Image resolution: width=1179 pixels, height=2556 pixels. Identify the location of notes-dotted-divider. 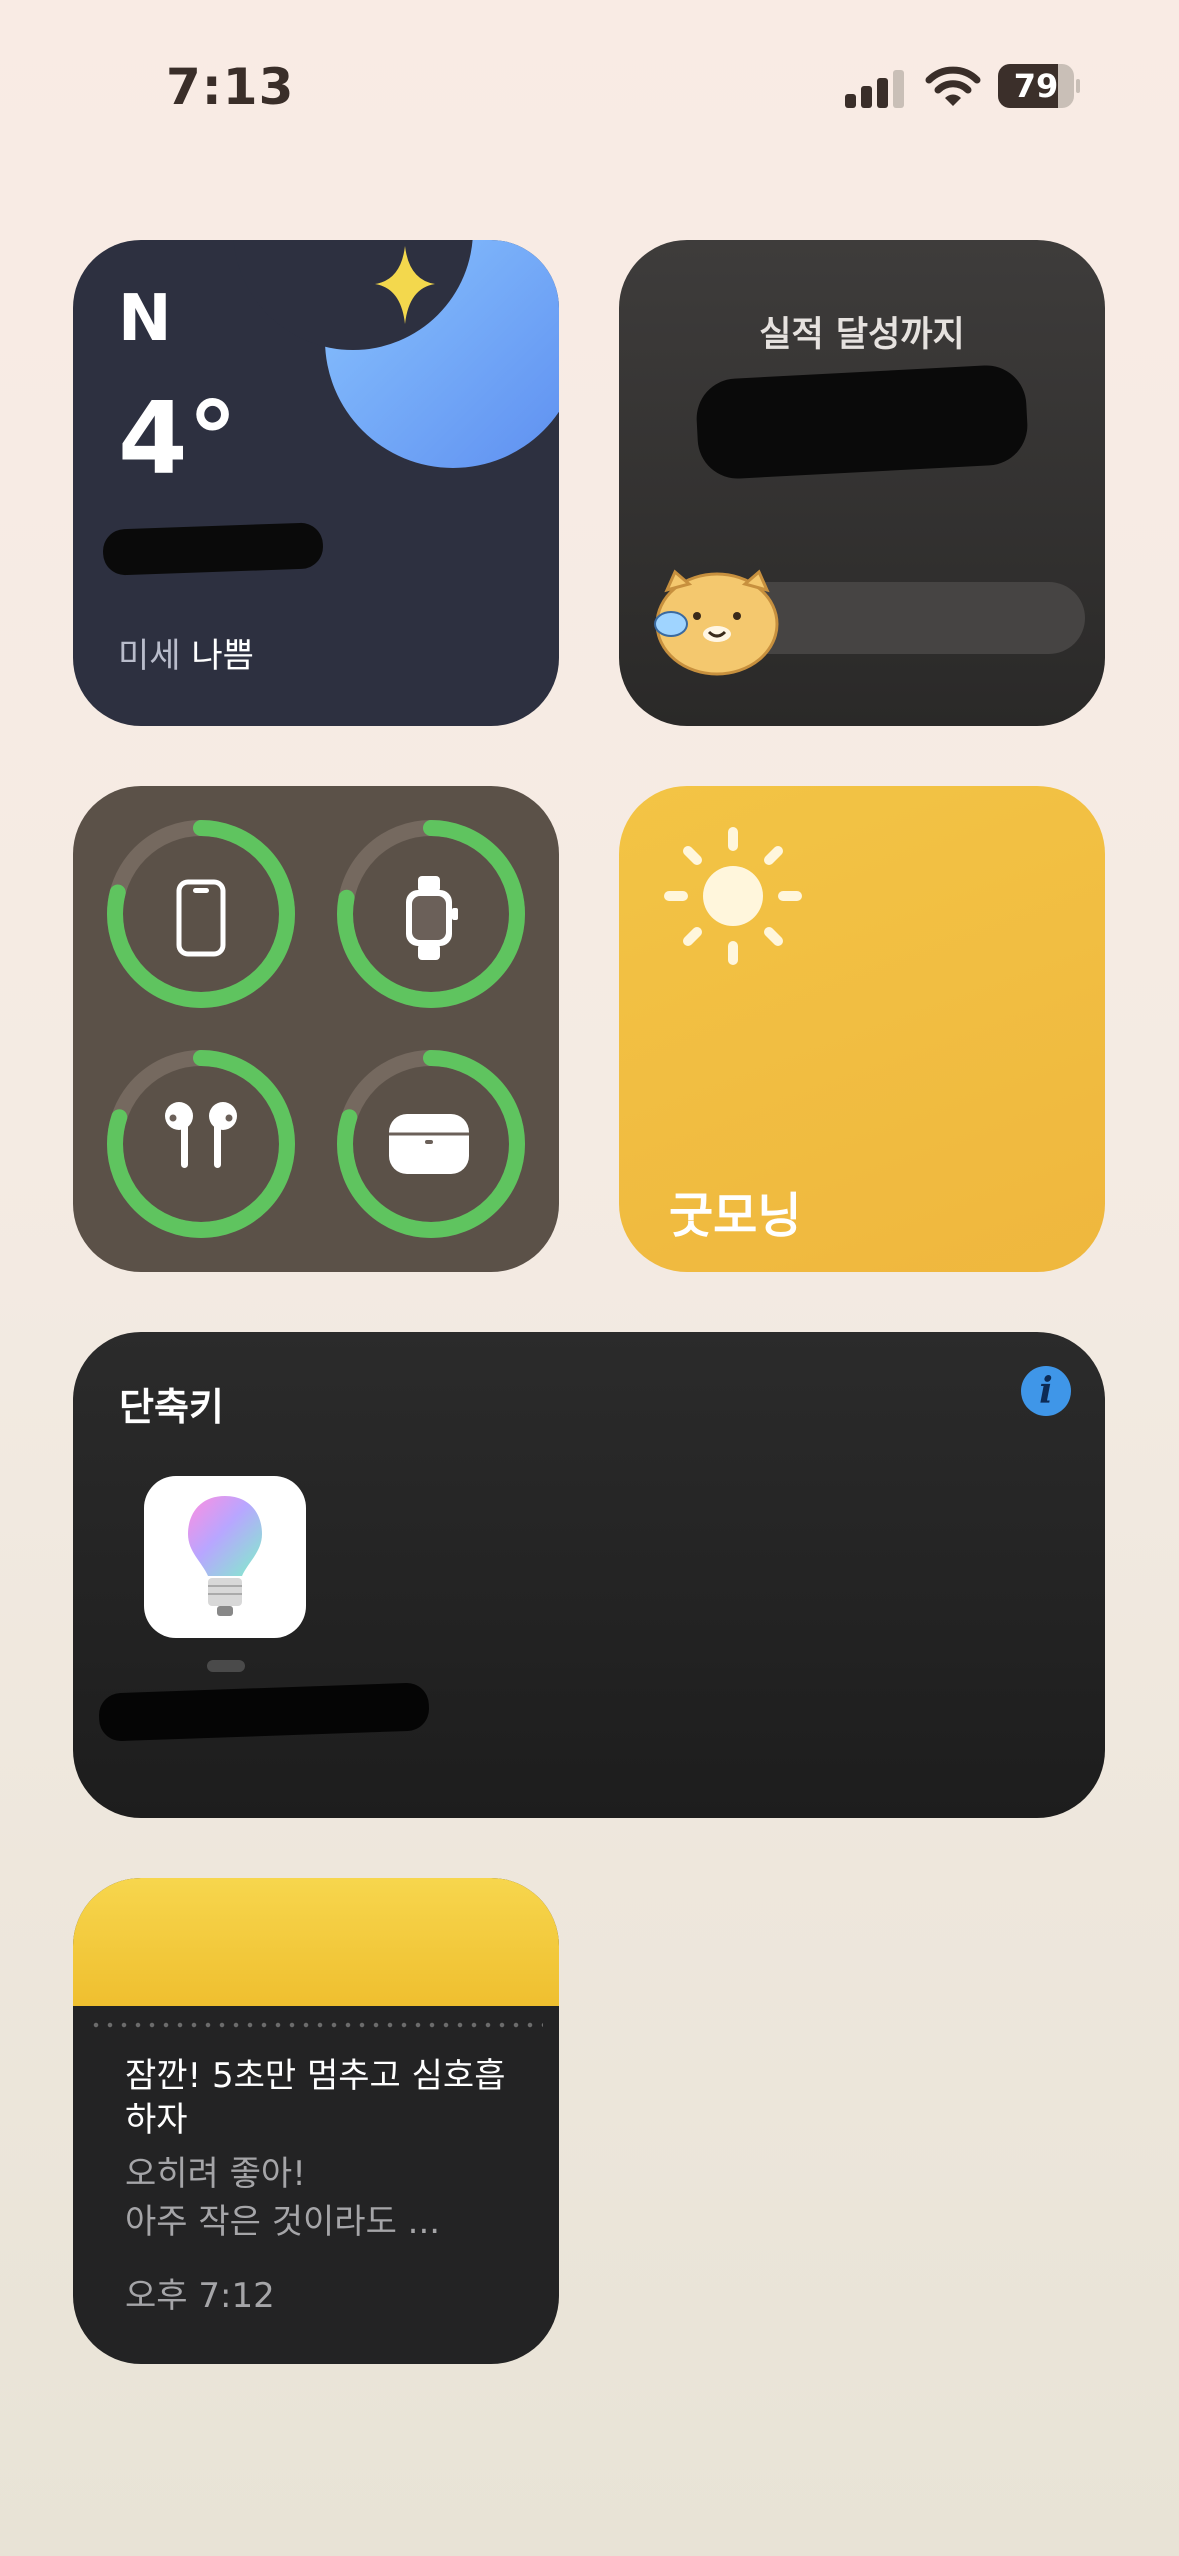
(316, 2025).